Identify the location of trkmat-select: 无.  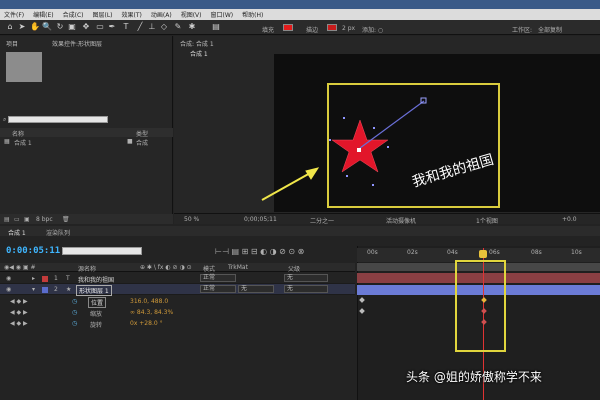
(256, 289).